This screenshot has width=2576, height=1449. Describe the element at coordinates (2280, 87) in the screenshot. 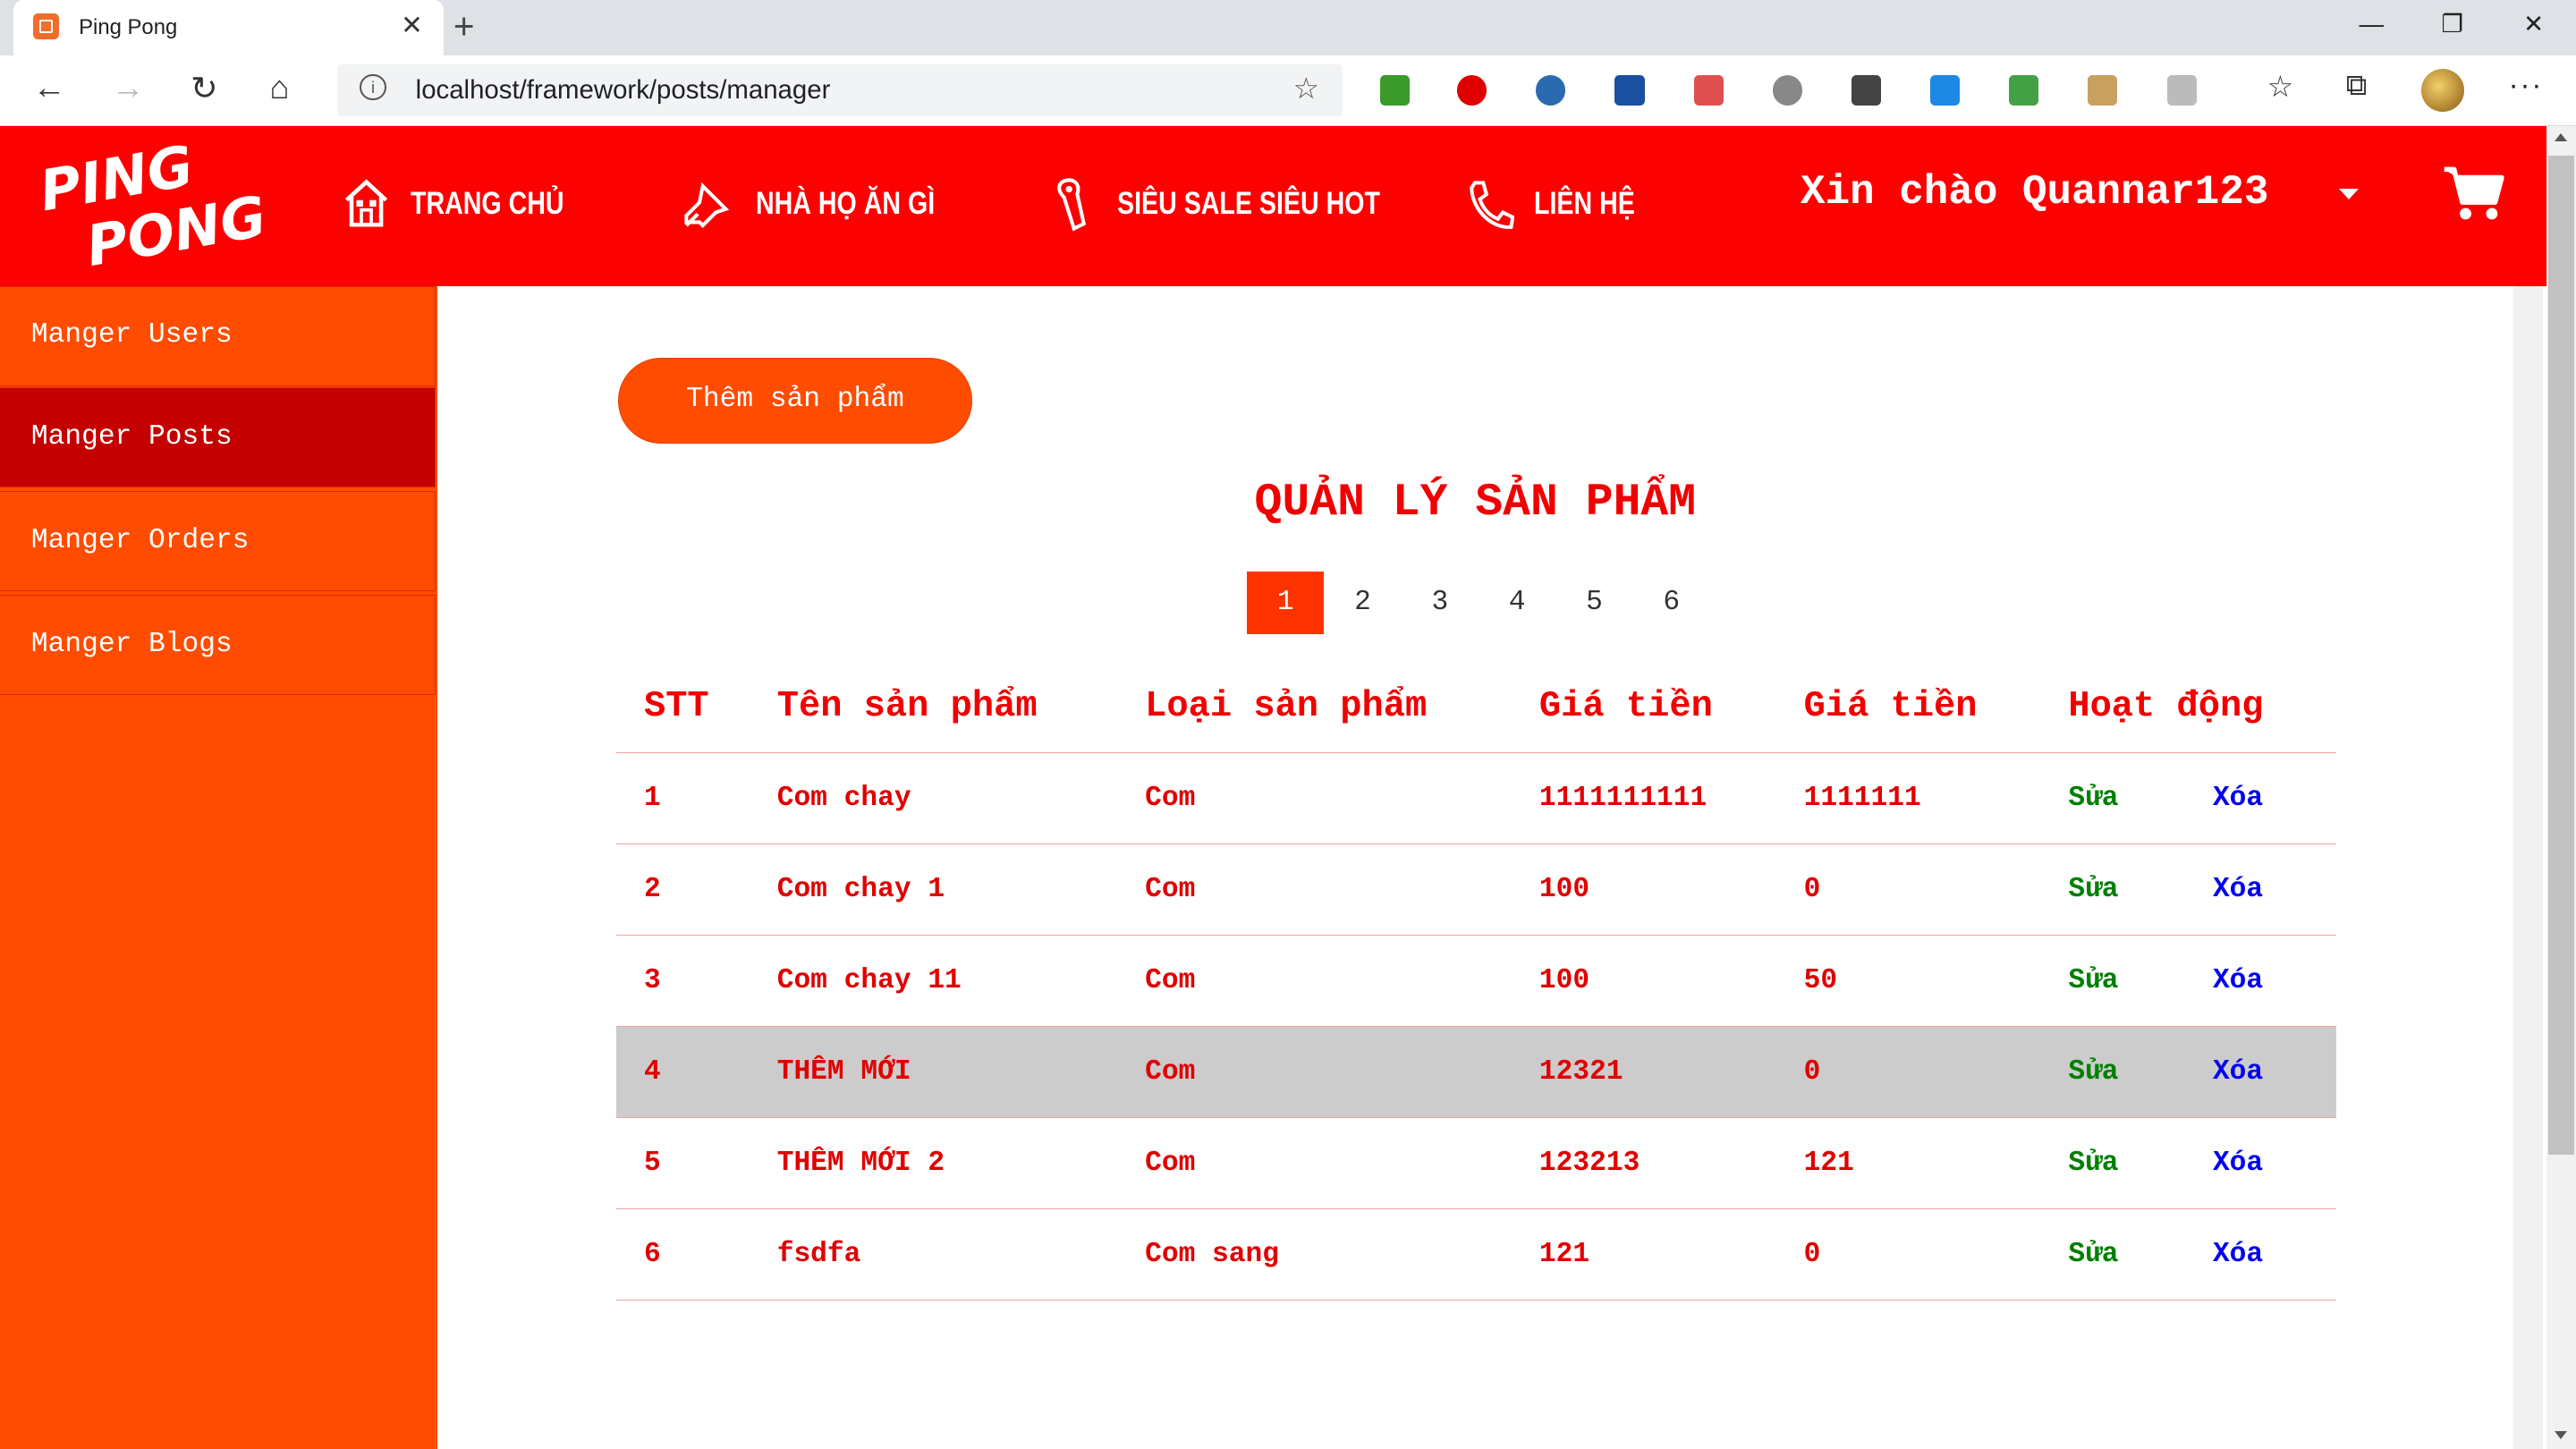

I see `favorites-icon: ☆` at that location.